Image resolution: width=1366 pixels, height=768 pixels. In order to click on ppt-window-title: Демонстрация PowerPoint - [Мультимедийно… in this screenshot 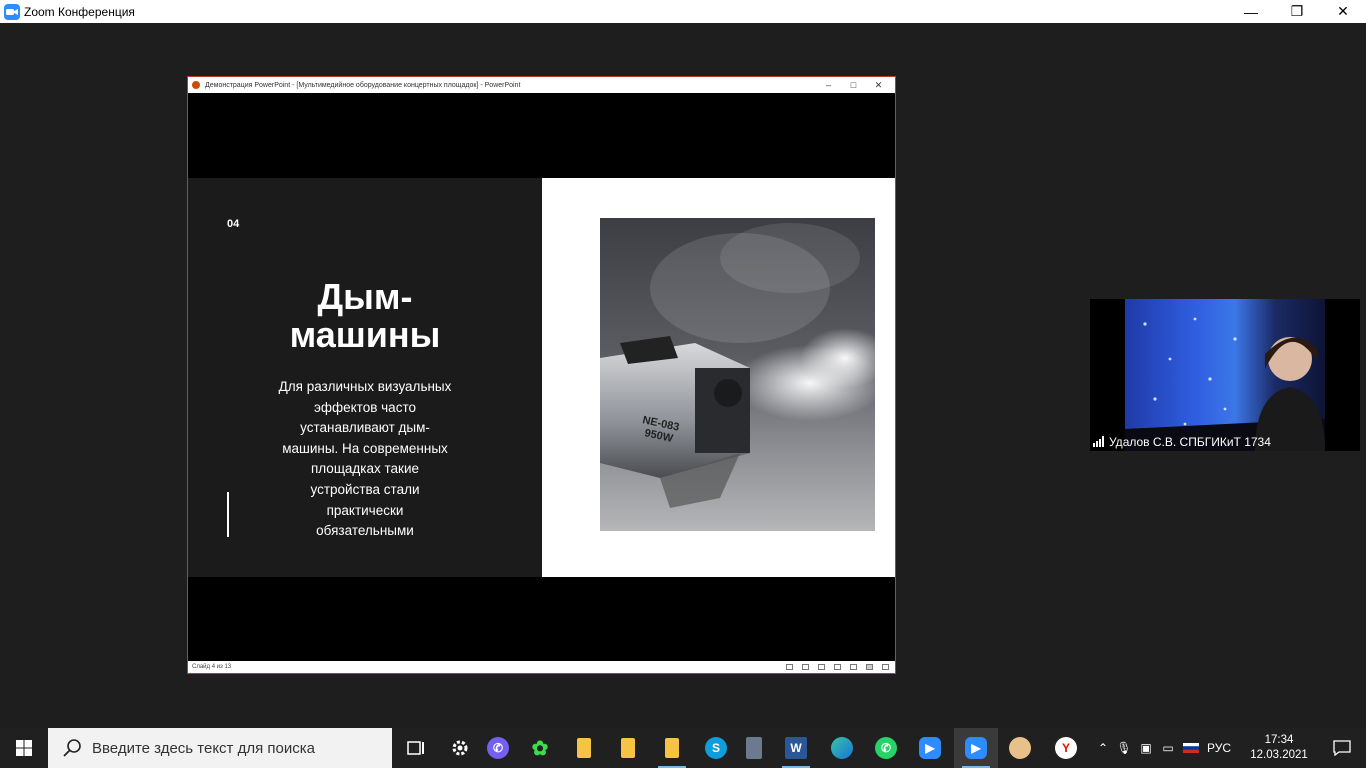, I will do `click(363, 85)`.